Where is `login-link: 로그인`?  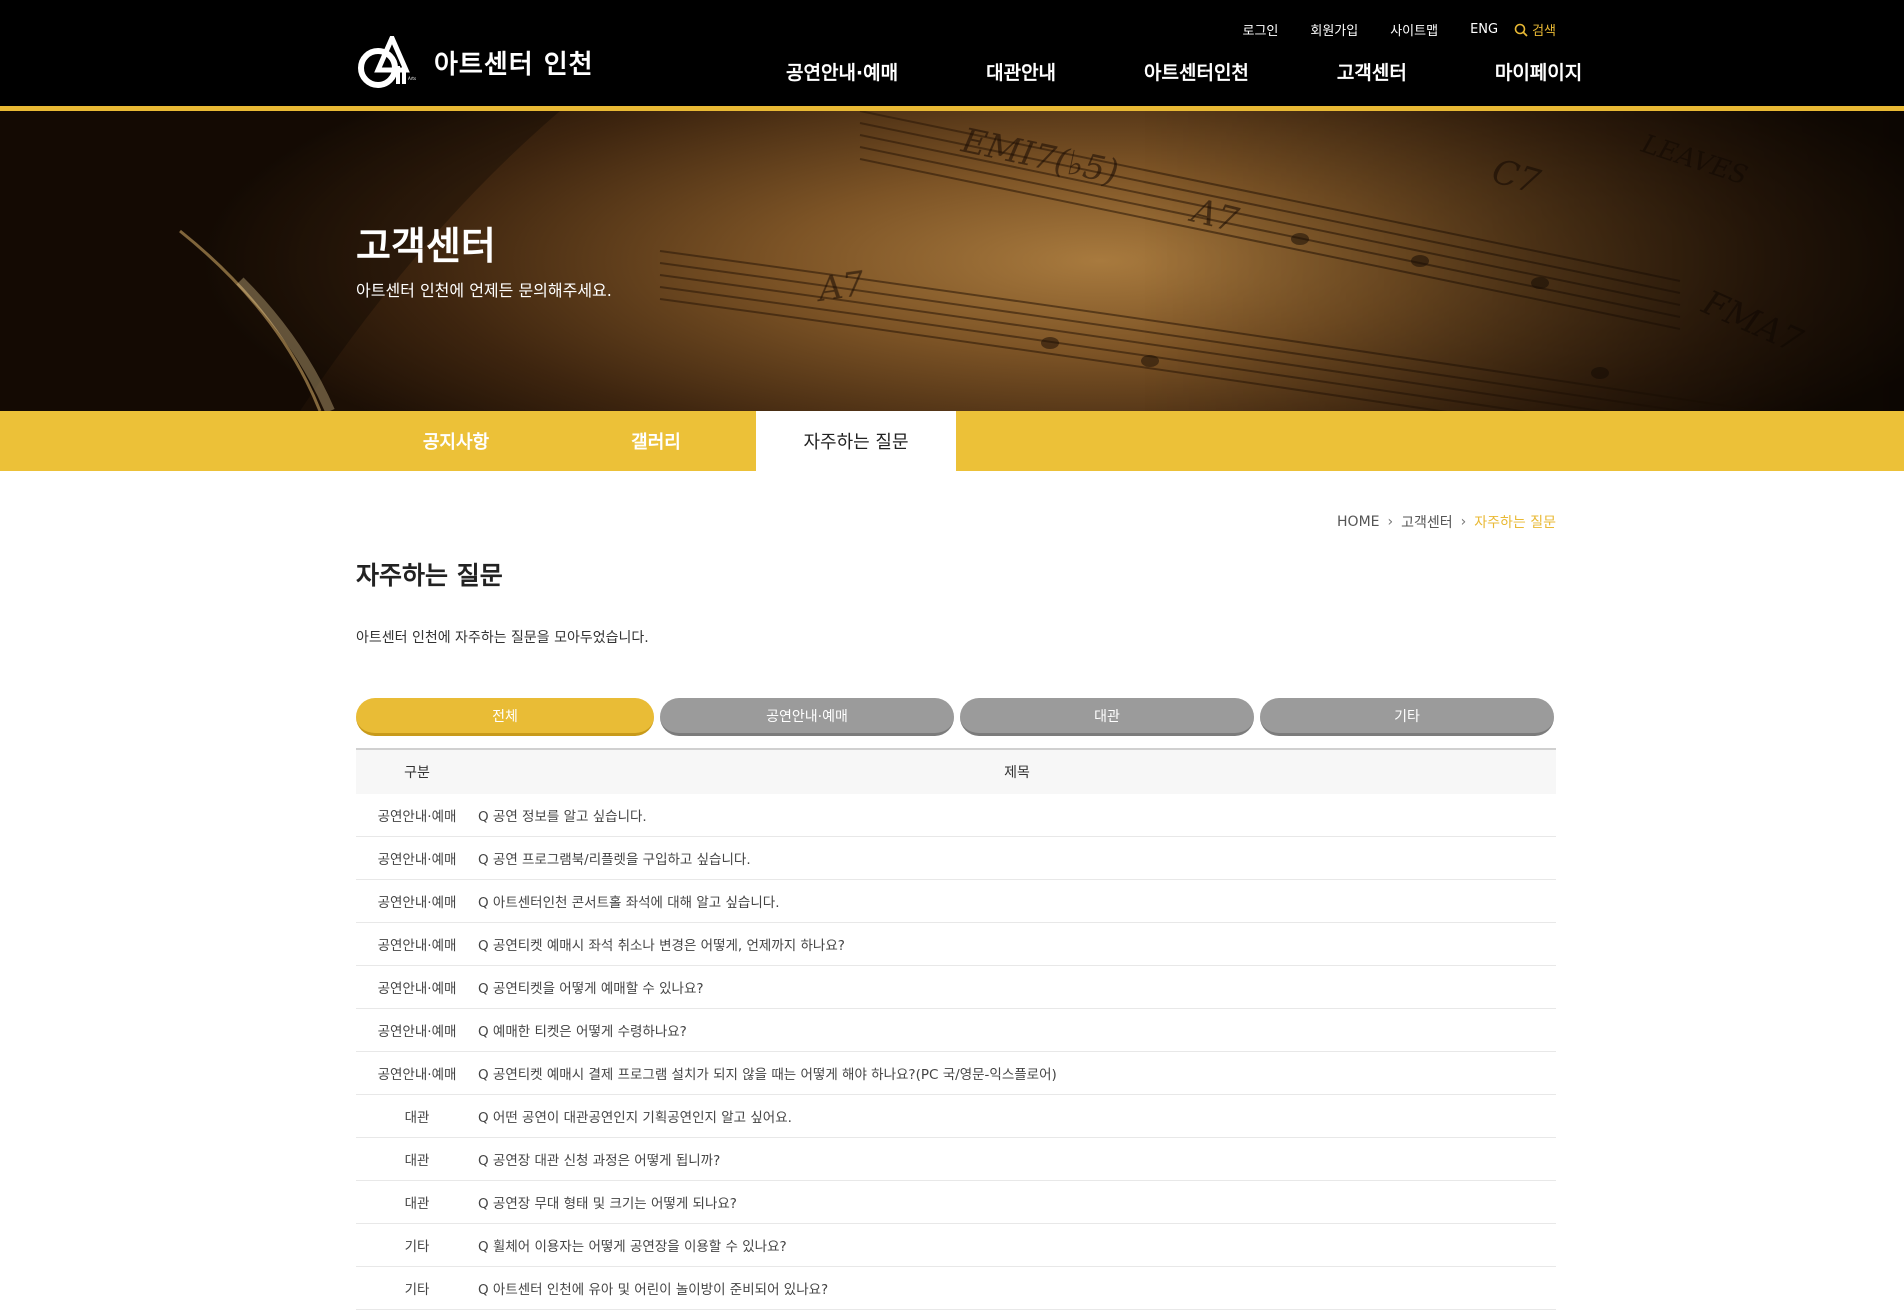
login-link: 로그인 is located at coordinates (1260, 29).